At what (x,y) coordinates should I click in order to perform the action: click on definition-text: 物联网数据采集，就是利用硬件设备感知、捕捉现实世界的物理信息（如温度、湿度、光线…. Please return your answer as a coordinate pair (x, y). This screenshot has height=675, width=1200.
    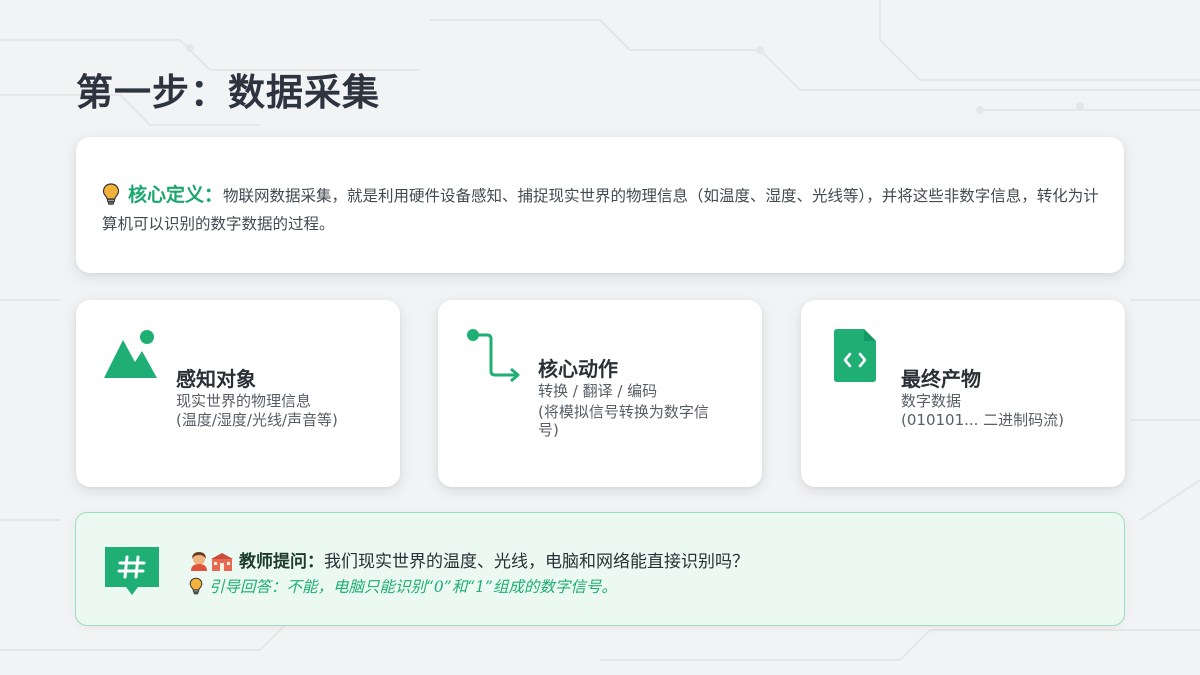
    Looking at the image, I should click on (600, 210).